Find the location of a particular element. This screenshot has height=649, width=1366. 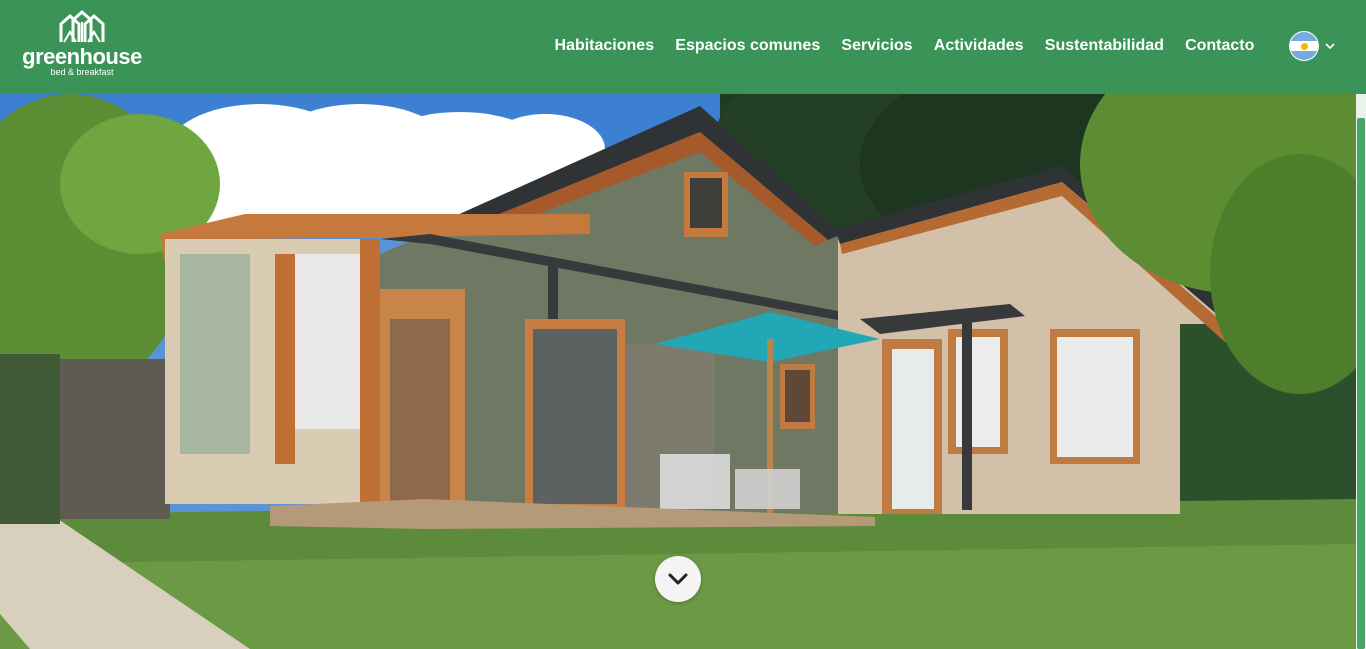

greenhouse-logo-icon is located at coordinates (82, 26).